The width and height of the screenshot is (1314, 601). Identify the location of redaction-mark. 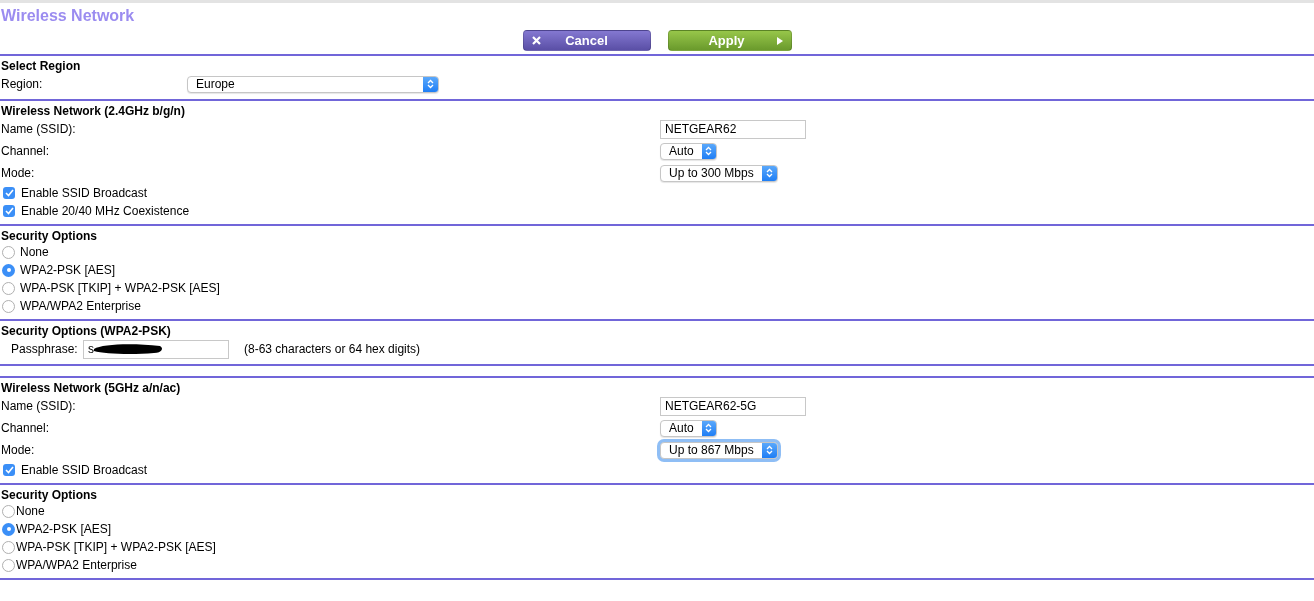
(128, 348).